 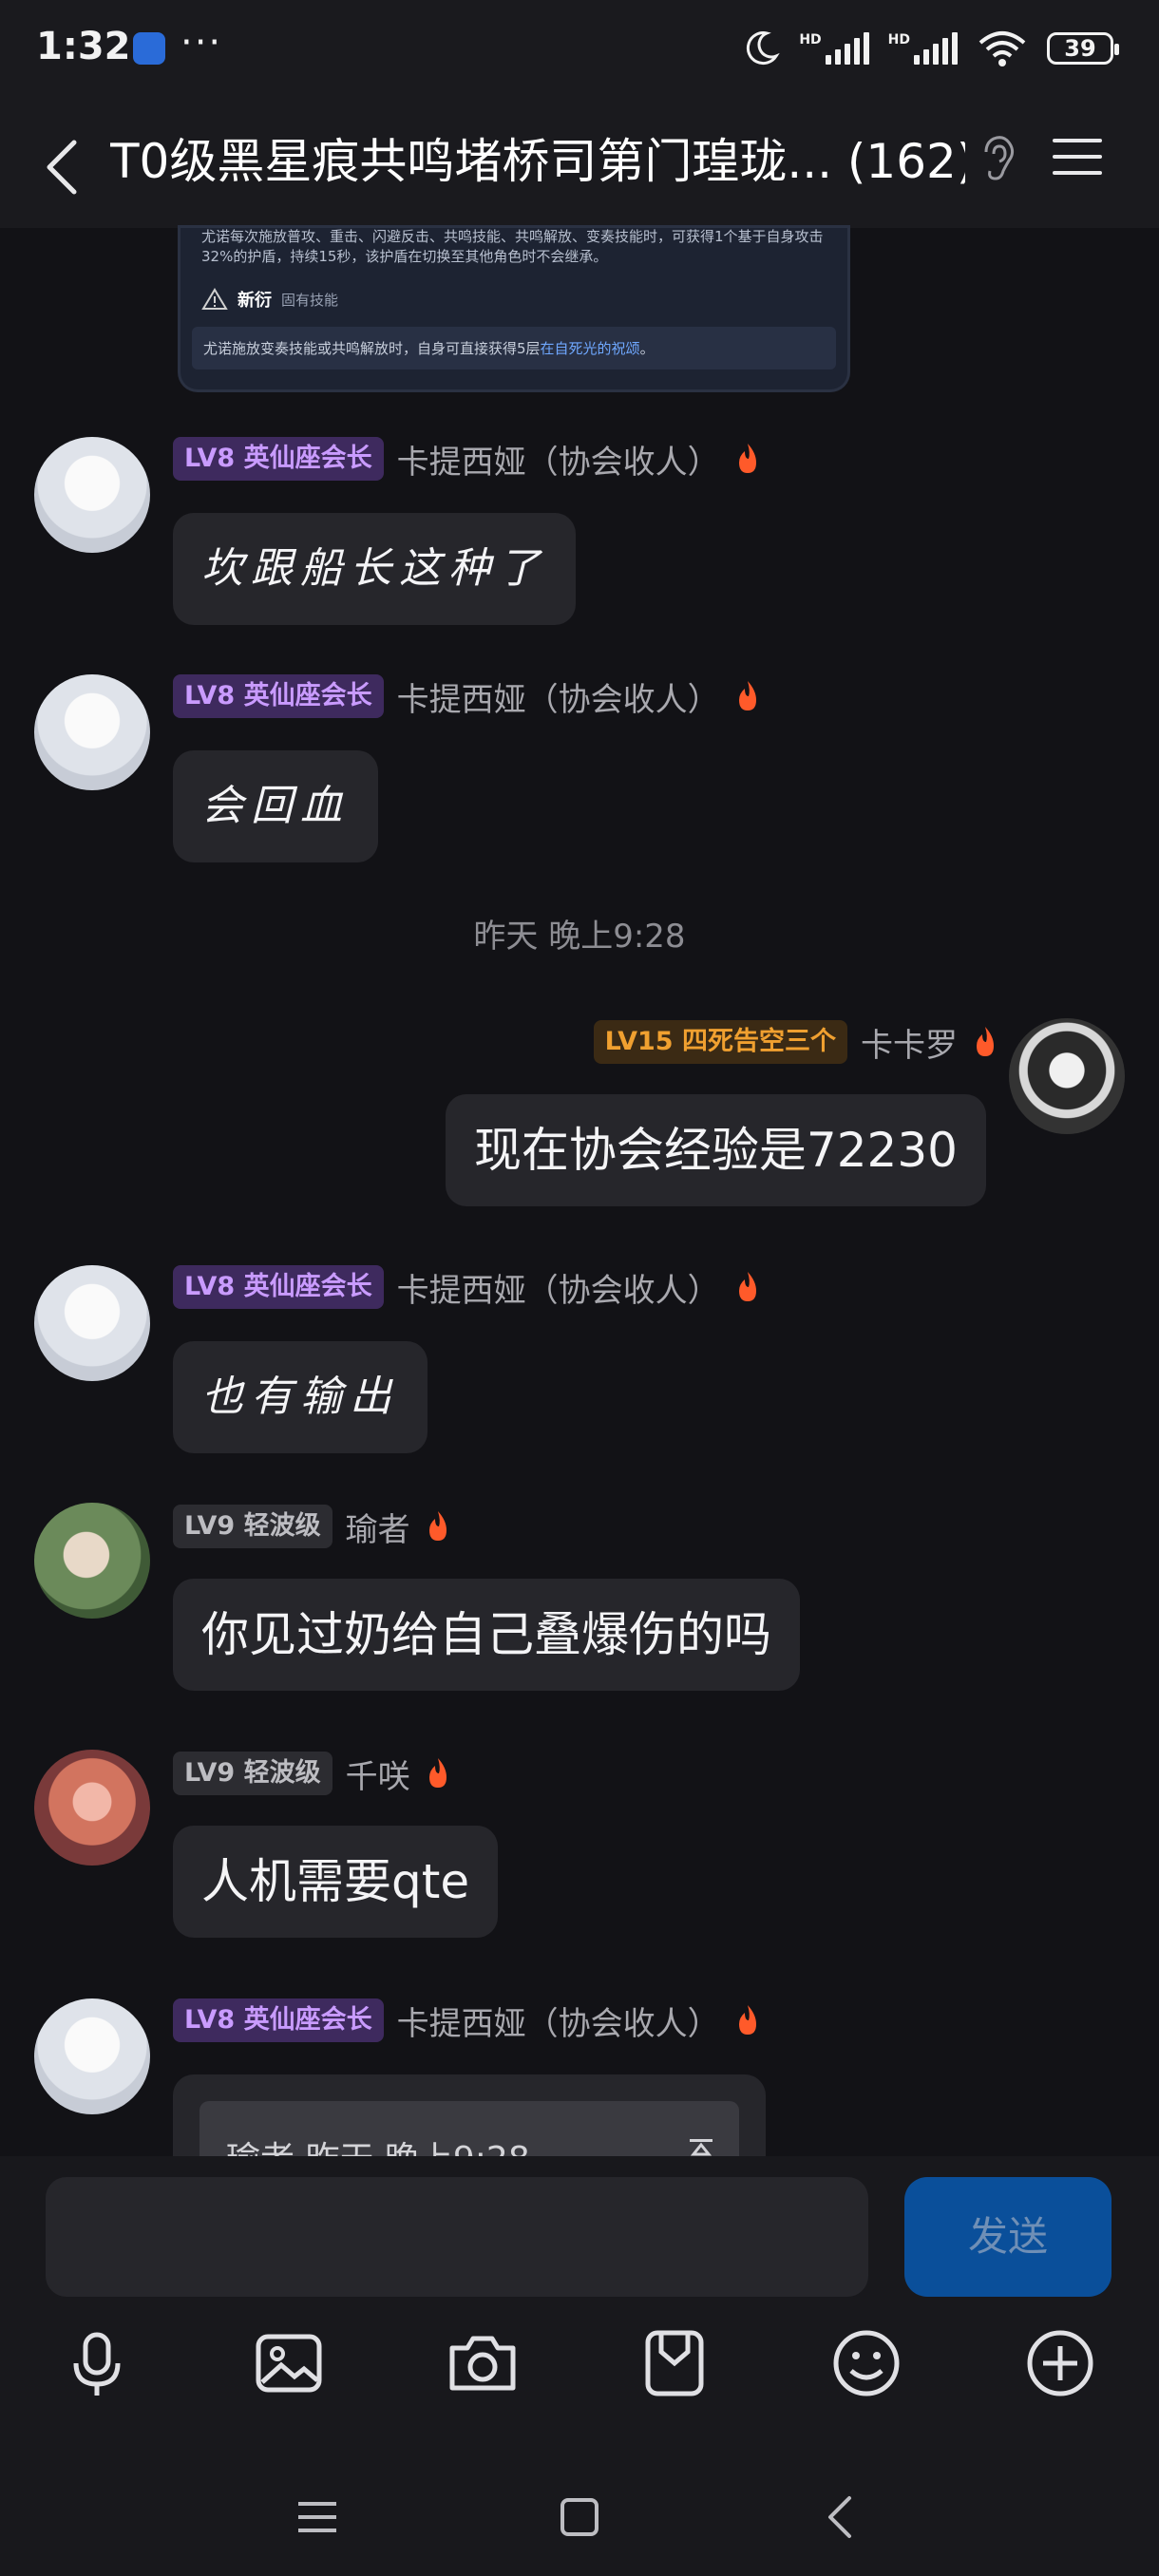 I want to click on skill-header: 新衍 固有技能, so click(x=513, y=291).